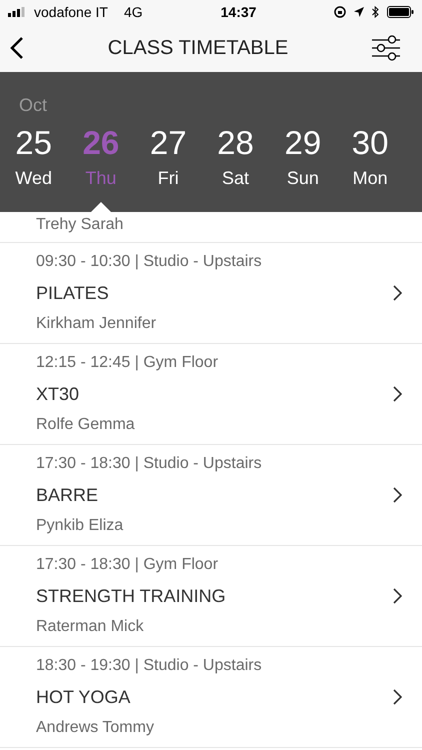  I want to click on class-name: HOT YOGA, so click(84, 697).